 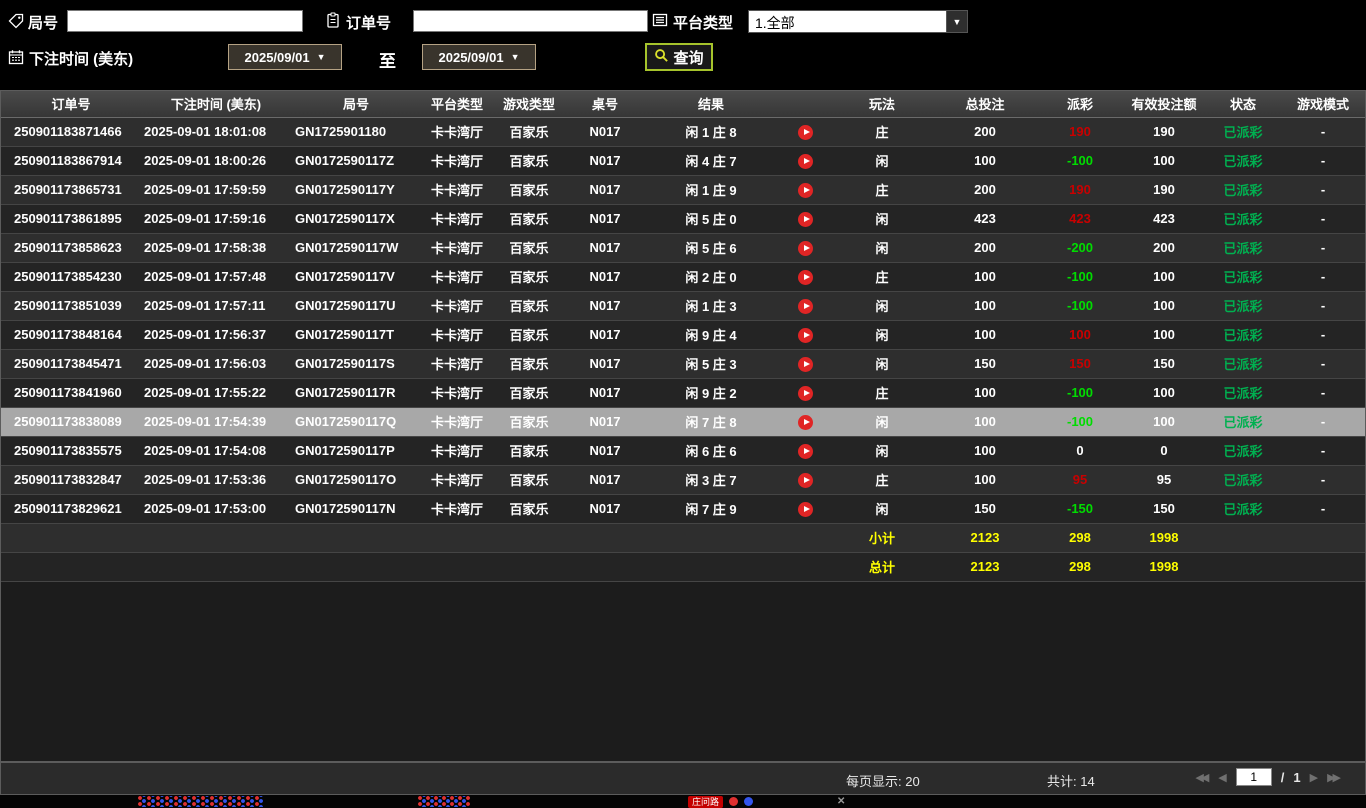 What do you see at coordinates (985, 104) in the screenshot?
I see `column-header: 总投注` at bounding box center [985, 104].